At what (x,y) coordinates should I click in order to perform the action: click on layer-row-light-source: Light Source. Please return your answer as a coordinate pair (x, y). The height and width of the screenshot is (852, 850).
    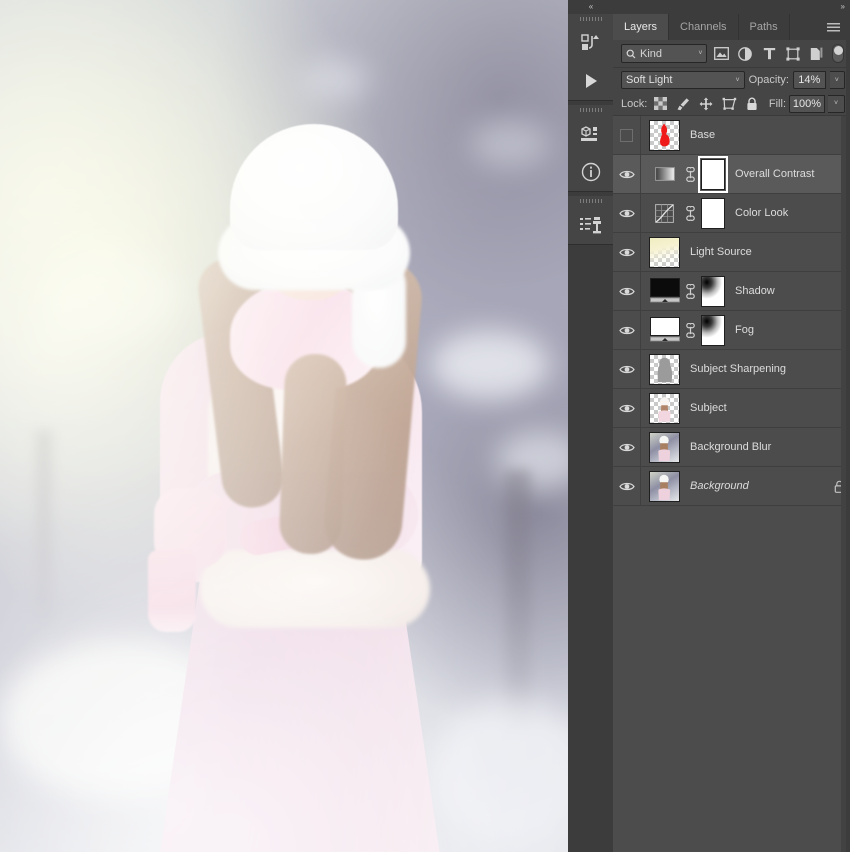
    Looking at the image, I should click on (731, 252).